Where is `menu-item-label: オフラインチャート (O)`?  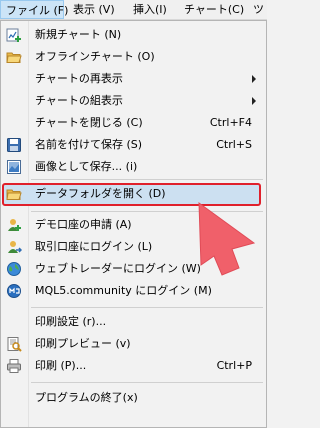 menu-item-label: オフラインチャート (O) is located at coordinates (95, 56).